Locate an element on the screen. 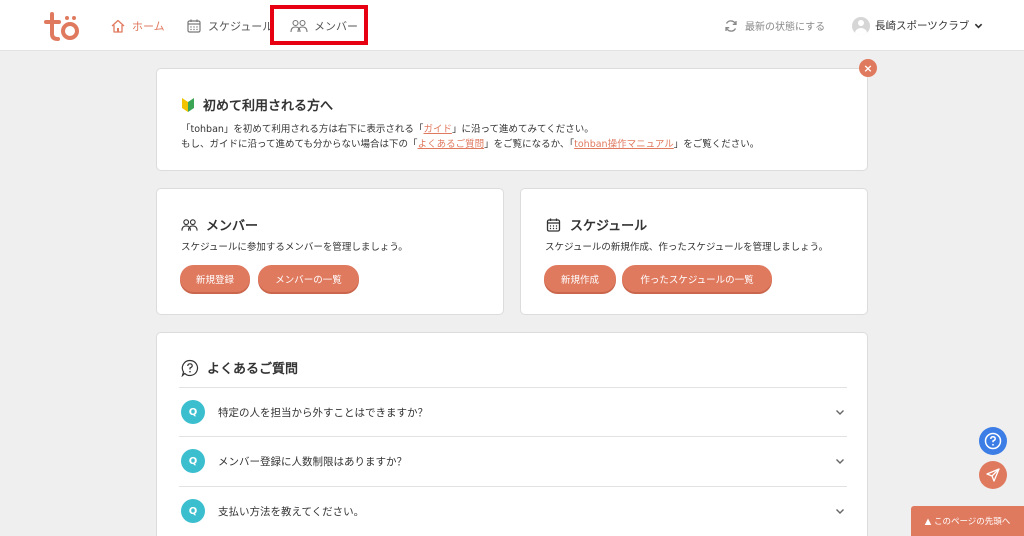  close-guide-button: × is located at coordinates (868, 68).